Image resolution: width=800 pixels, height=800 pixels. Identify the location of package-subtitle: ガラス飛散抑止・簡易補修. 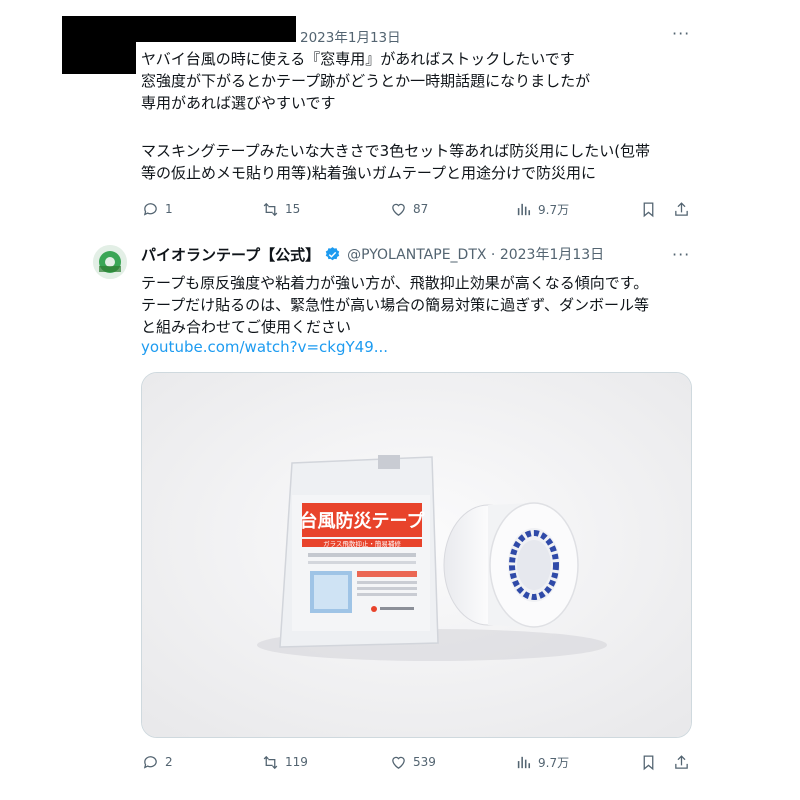
(362, 543).